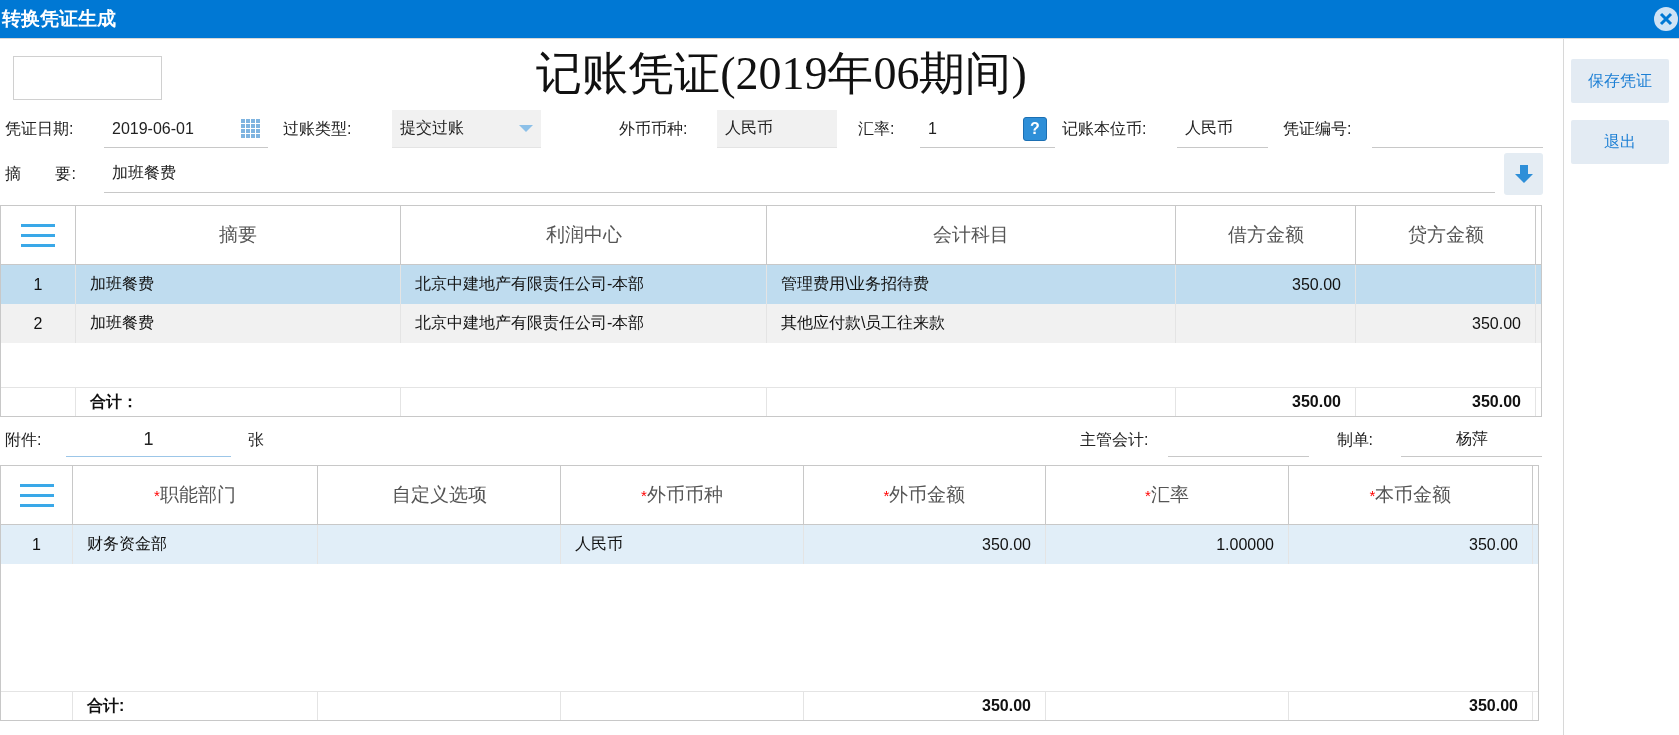  Describe the element at coordinates (1620, 81) in the screenshot. I see `action-button: 保存凭证` at that location.